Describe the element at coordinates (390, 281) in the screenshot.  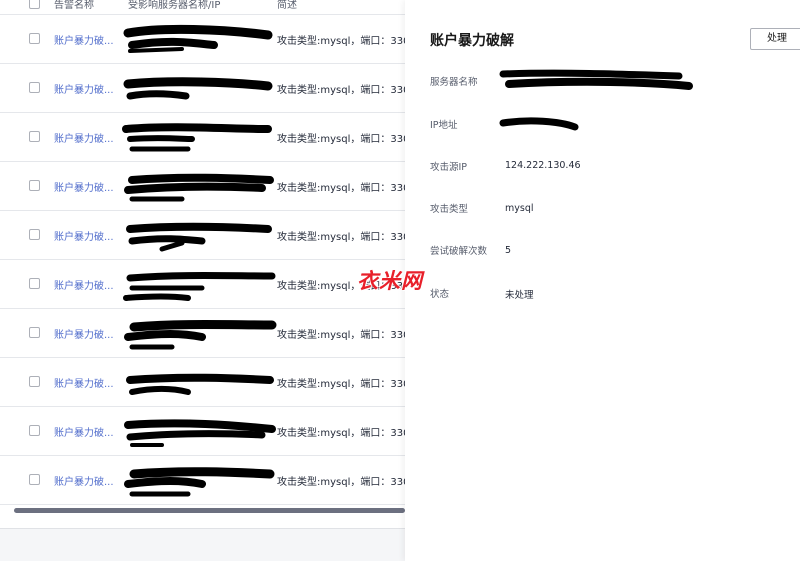
I see `watermark: 衣米网` at that location.